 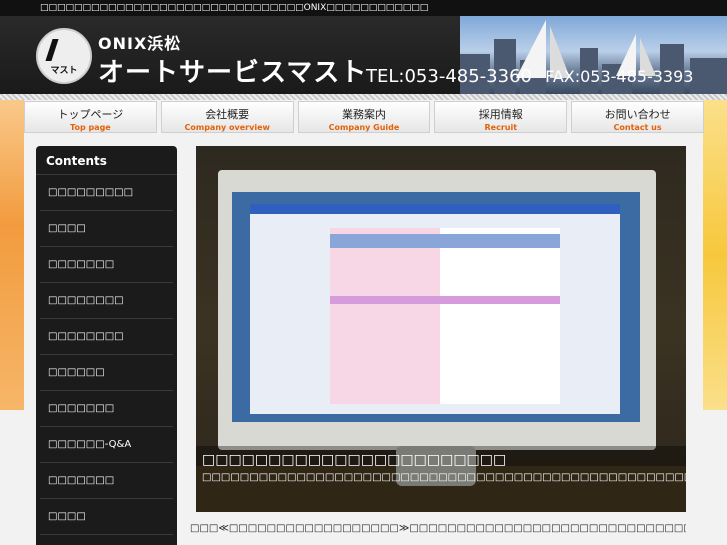 I want to click on fax-number: FAX:053-485-3393, so click(x=619, y=76).